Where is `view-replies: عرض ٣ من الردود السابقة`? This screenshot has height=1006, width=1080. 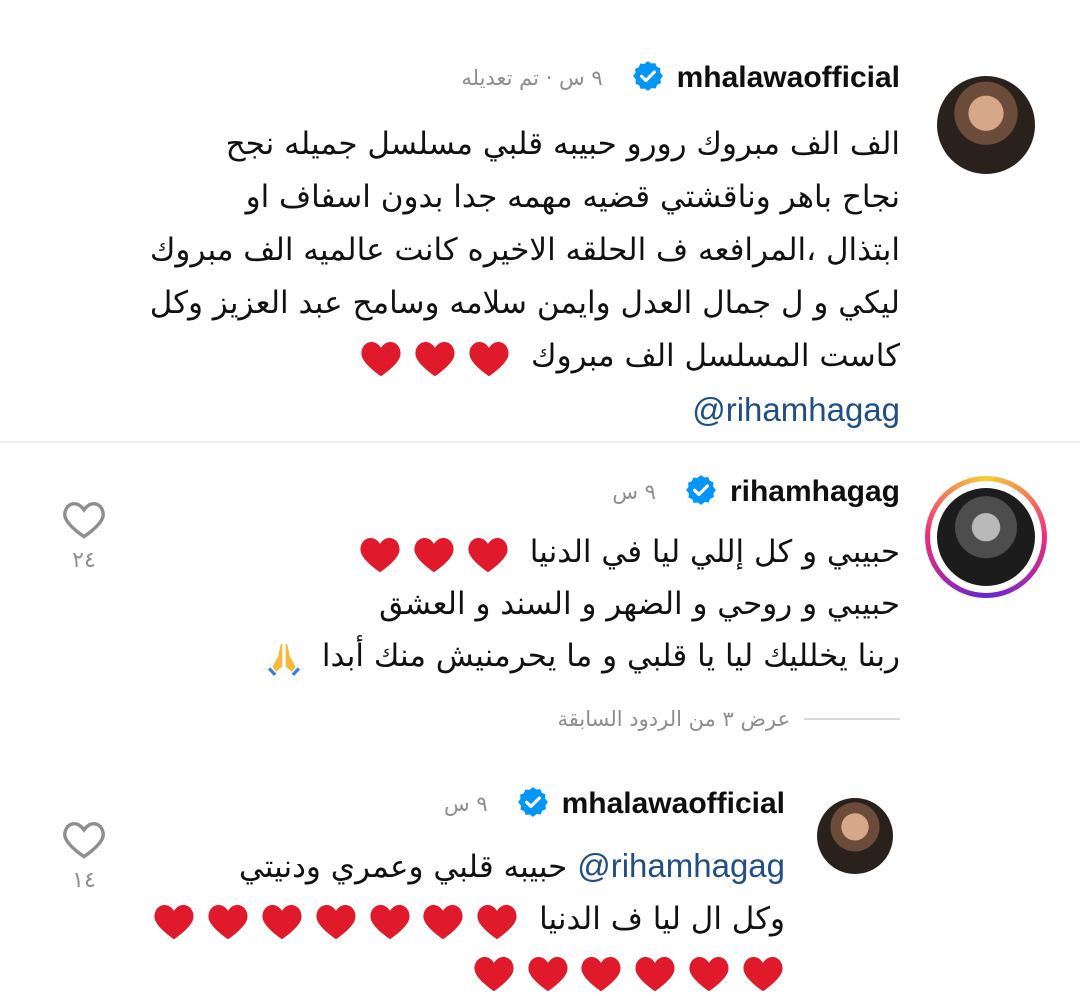 view-replies: عرض ٣ من الردود السابقة is located at coordinates (729, 719).